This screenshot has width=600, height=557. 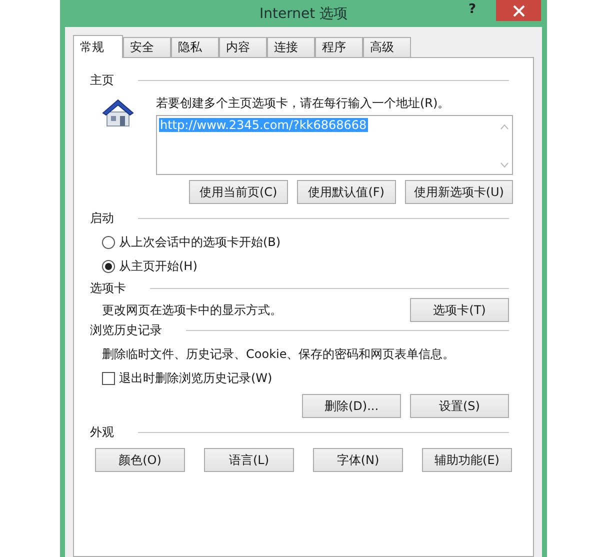 I want to click on tab: 连接, so click(x=291, y=47).